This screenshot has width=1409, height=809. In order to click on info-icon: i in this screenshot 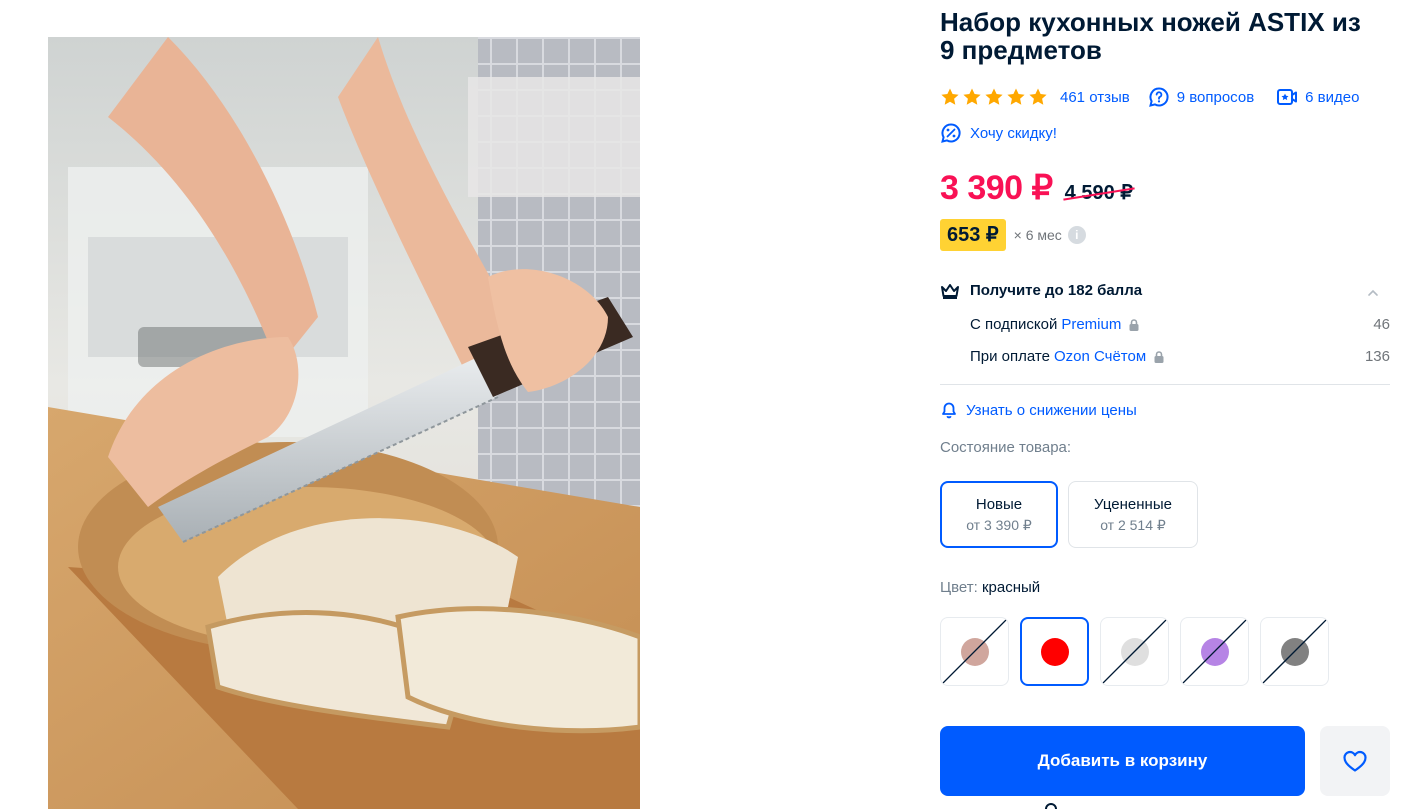, I will do `click(1076, 235)`.